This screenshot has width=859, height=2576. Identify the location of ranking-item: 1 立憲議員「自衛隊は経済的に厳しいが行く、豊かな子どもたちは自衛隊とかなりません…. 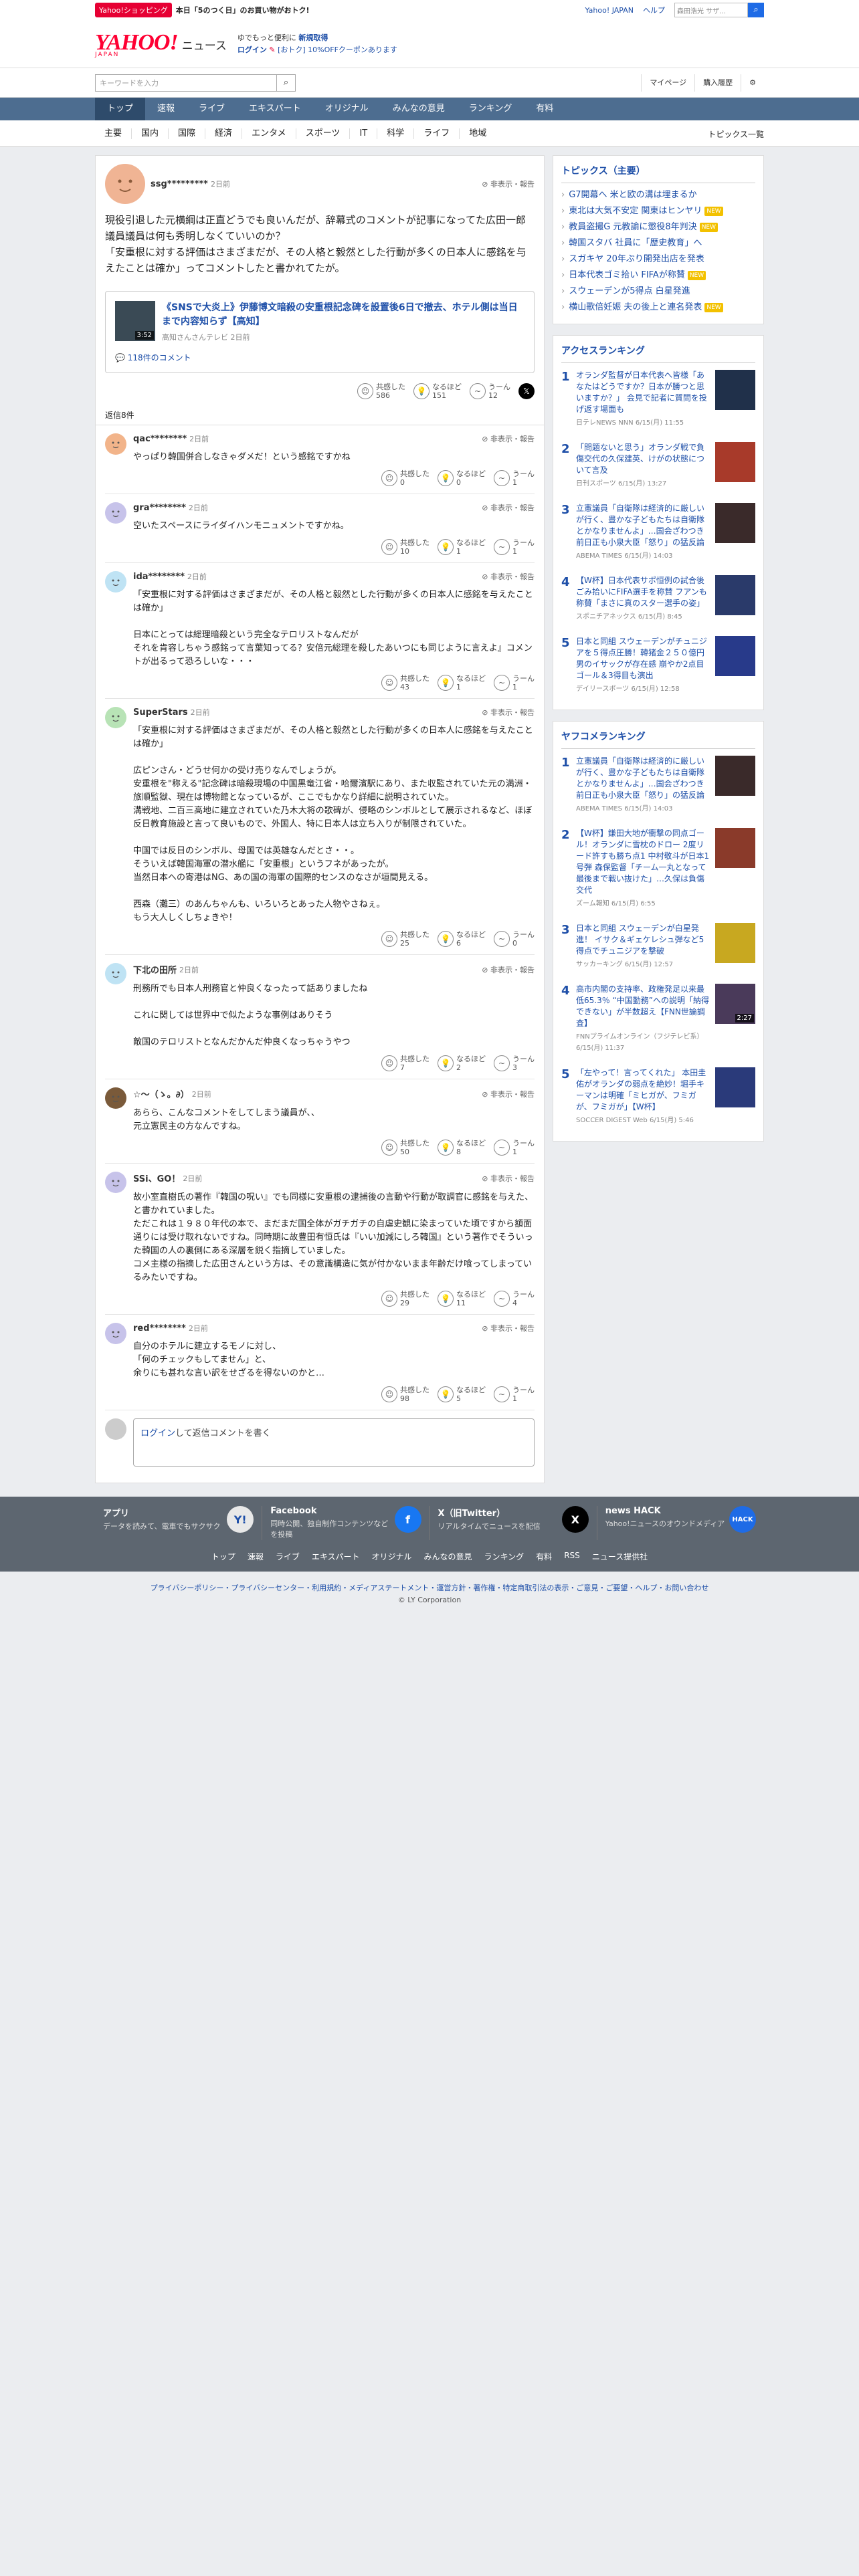
(658, 785).